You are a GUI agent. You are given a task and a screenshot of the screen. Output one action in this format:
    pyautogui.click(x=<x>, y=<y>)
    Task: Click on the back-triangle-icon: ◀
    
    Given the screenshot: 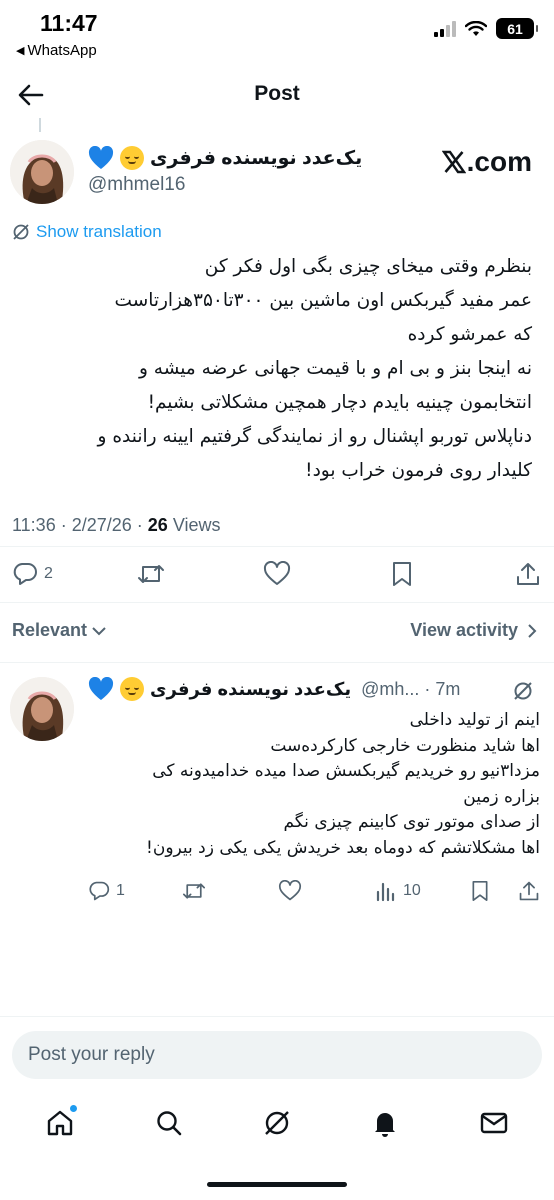 What is the action you would take?
    pyautogui.click(x=20, y=51)
    